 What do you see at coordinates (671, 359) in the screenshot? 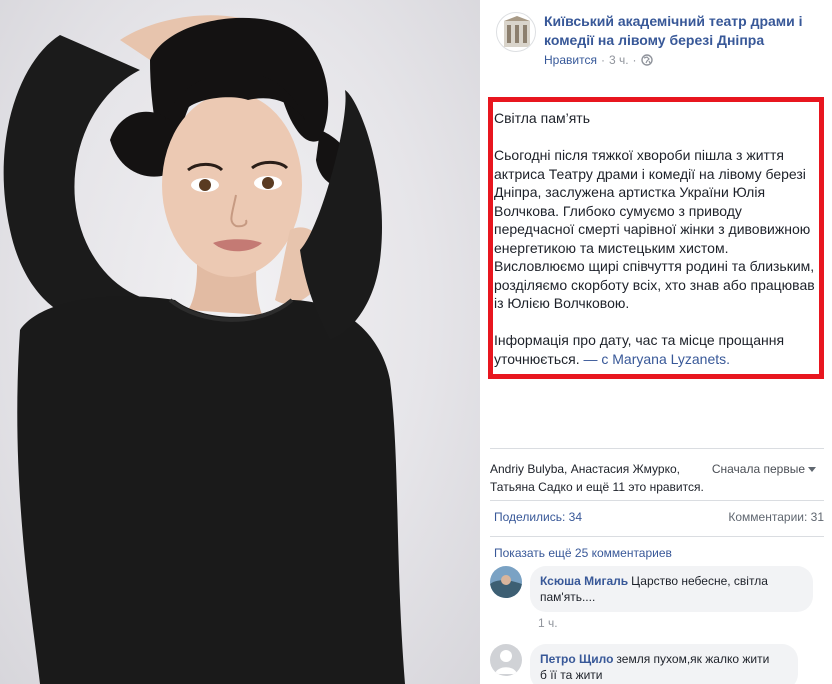
I see `tagged-user-link: Maryana Lyzanets.` at bounding box center [671, 359].